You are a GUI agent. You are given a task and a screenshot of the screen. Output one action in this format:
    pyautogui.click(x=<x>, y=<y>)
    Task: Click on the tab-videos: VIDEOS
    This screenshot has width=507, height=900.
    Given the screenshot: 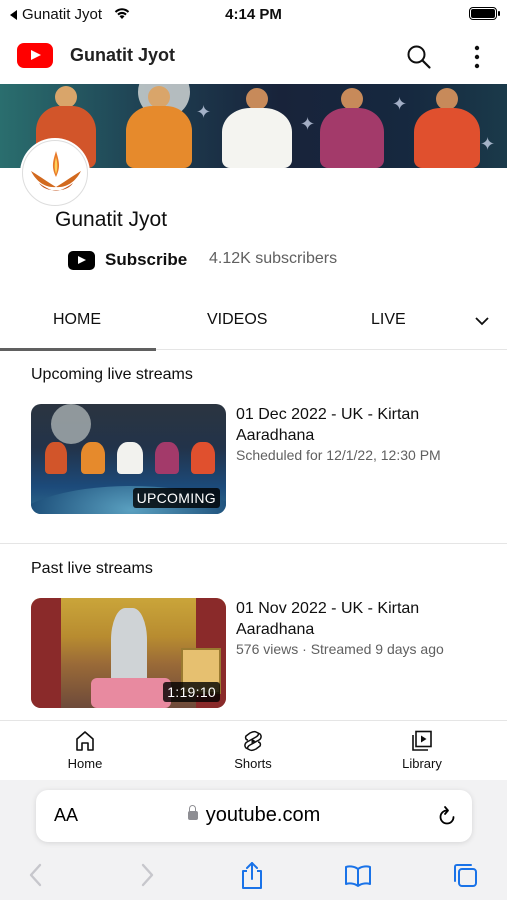 What is the action you would take?
    pyautogui.click(x=237, y=320)
    